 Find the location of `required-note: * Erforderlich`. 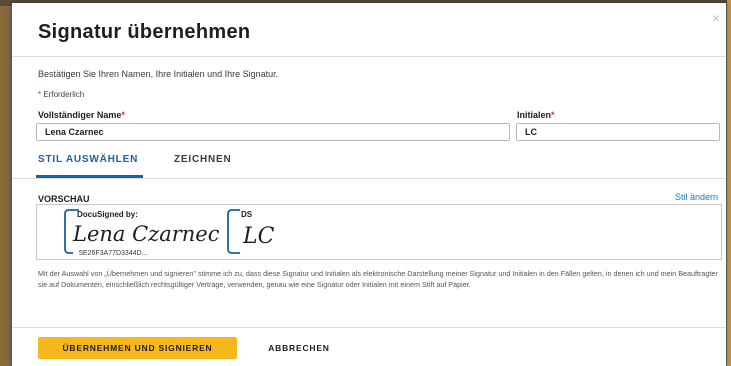

required-note: * Erforderlich is located at coordinates (61, 94).